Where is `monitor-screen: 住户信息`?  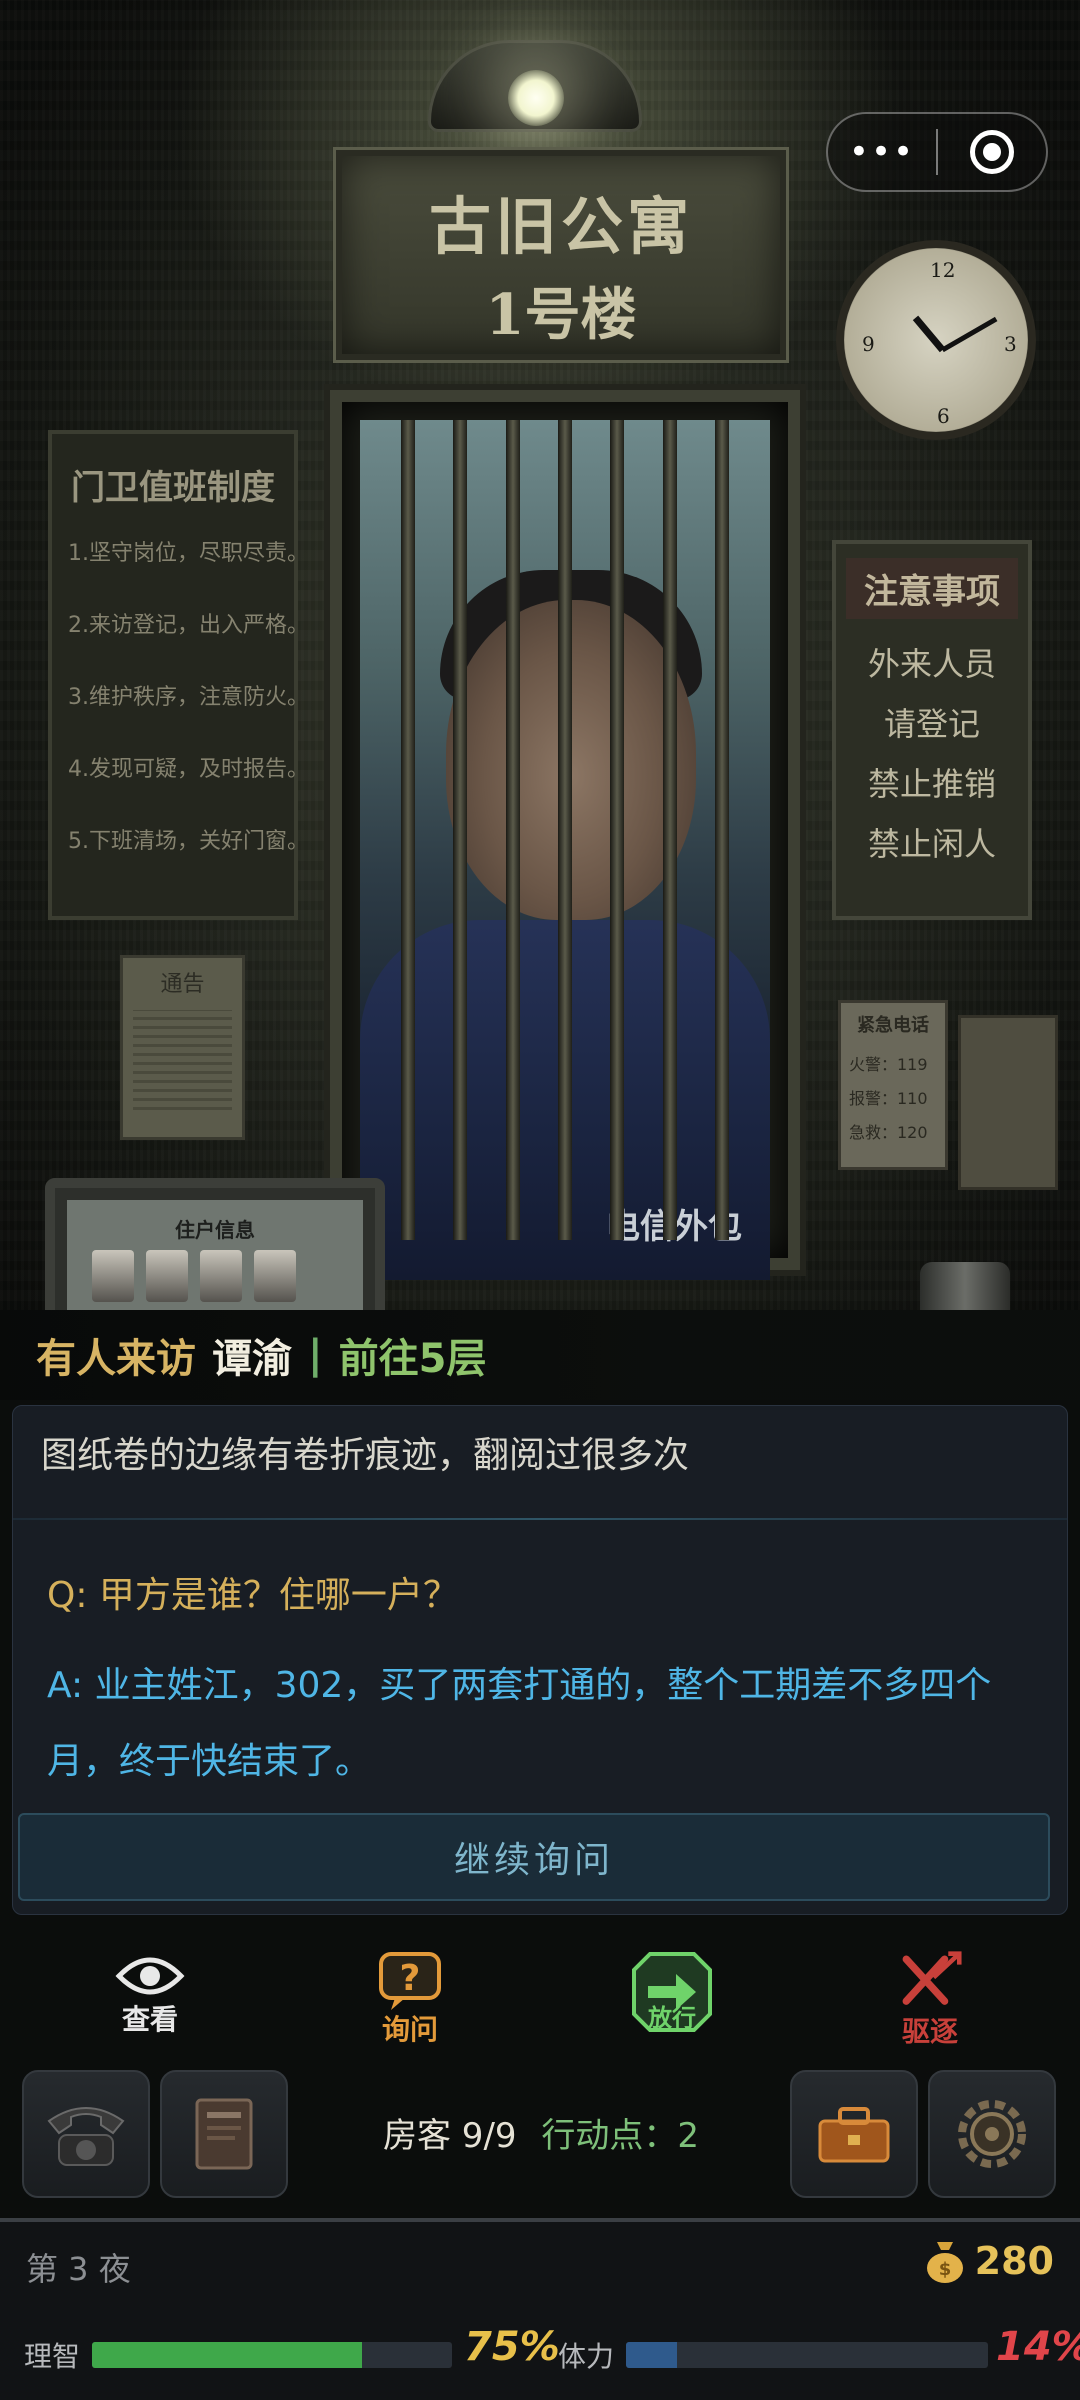 monitor-screen: 住户信息 is located at coordinates (215, 1255).